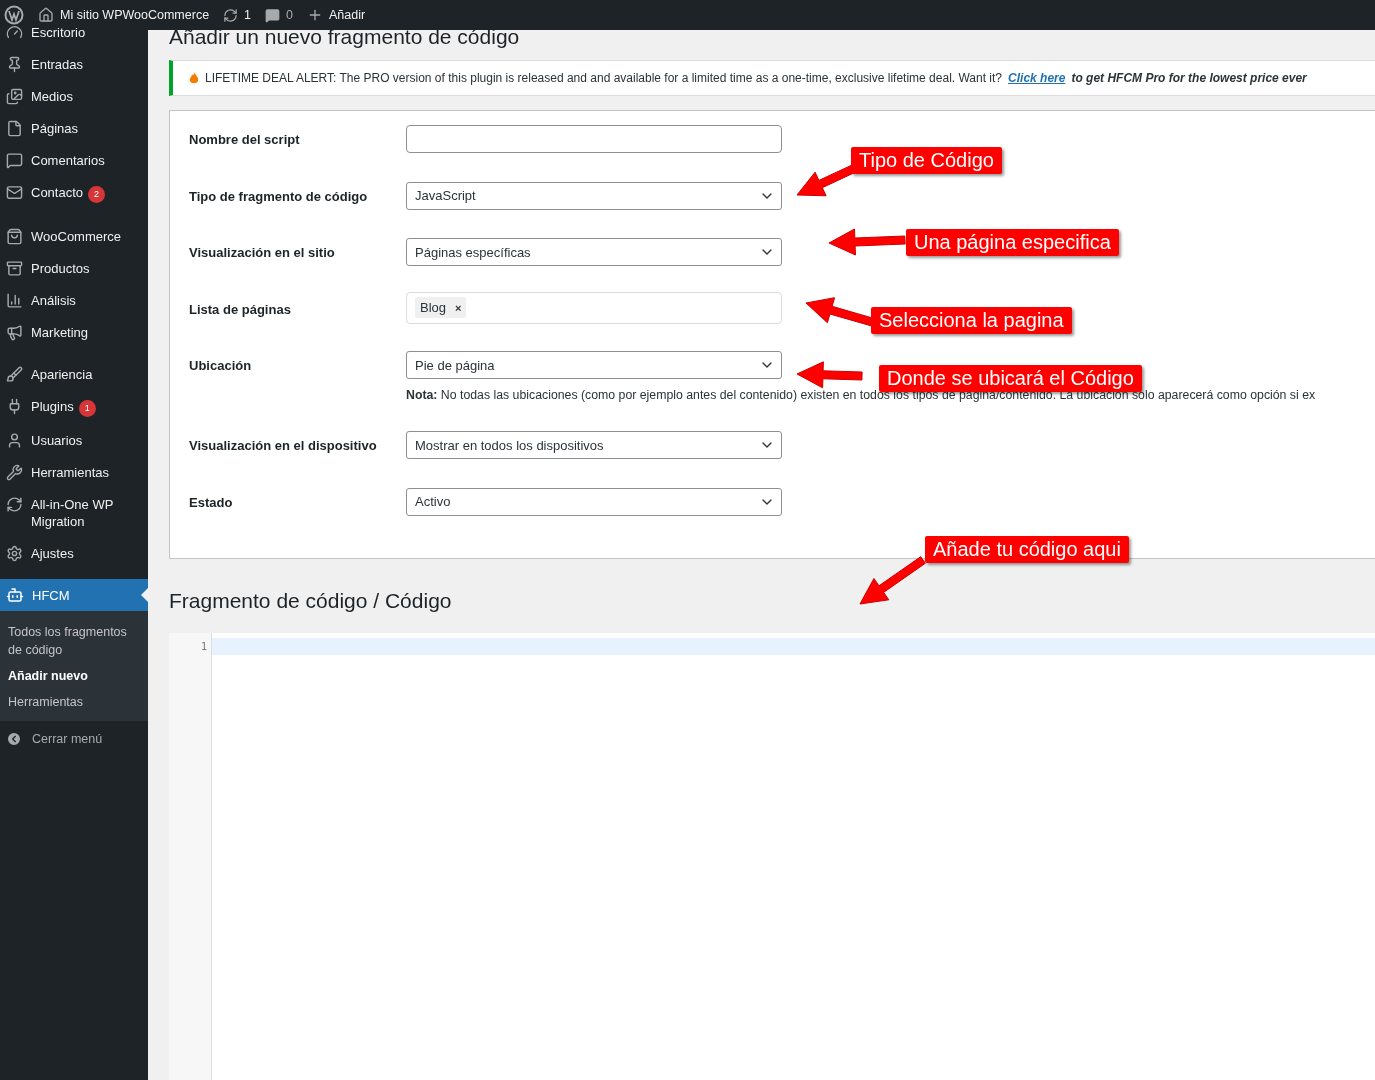 The image size is (1375, 1080). I want to click on annotation-label: Una página especifica, so click(1012, 242).